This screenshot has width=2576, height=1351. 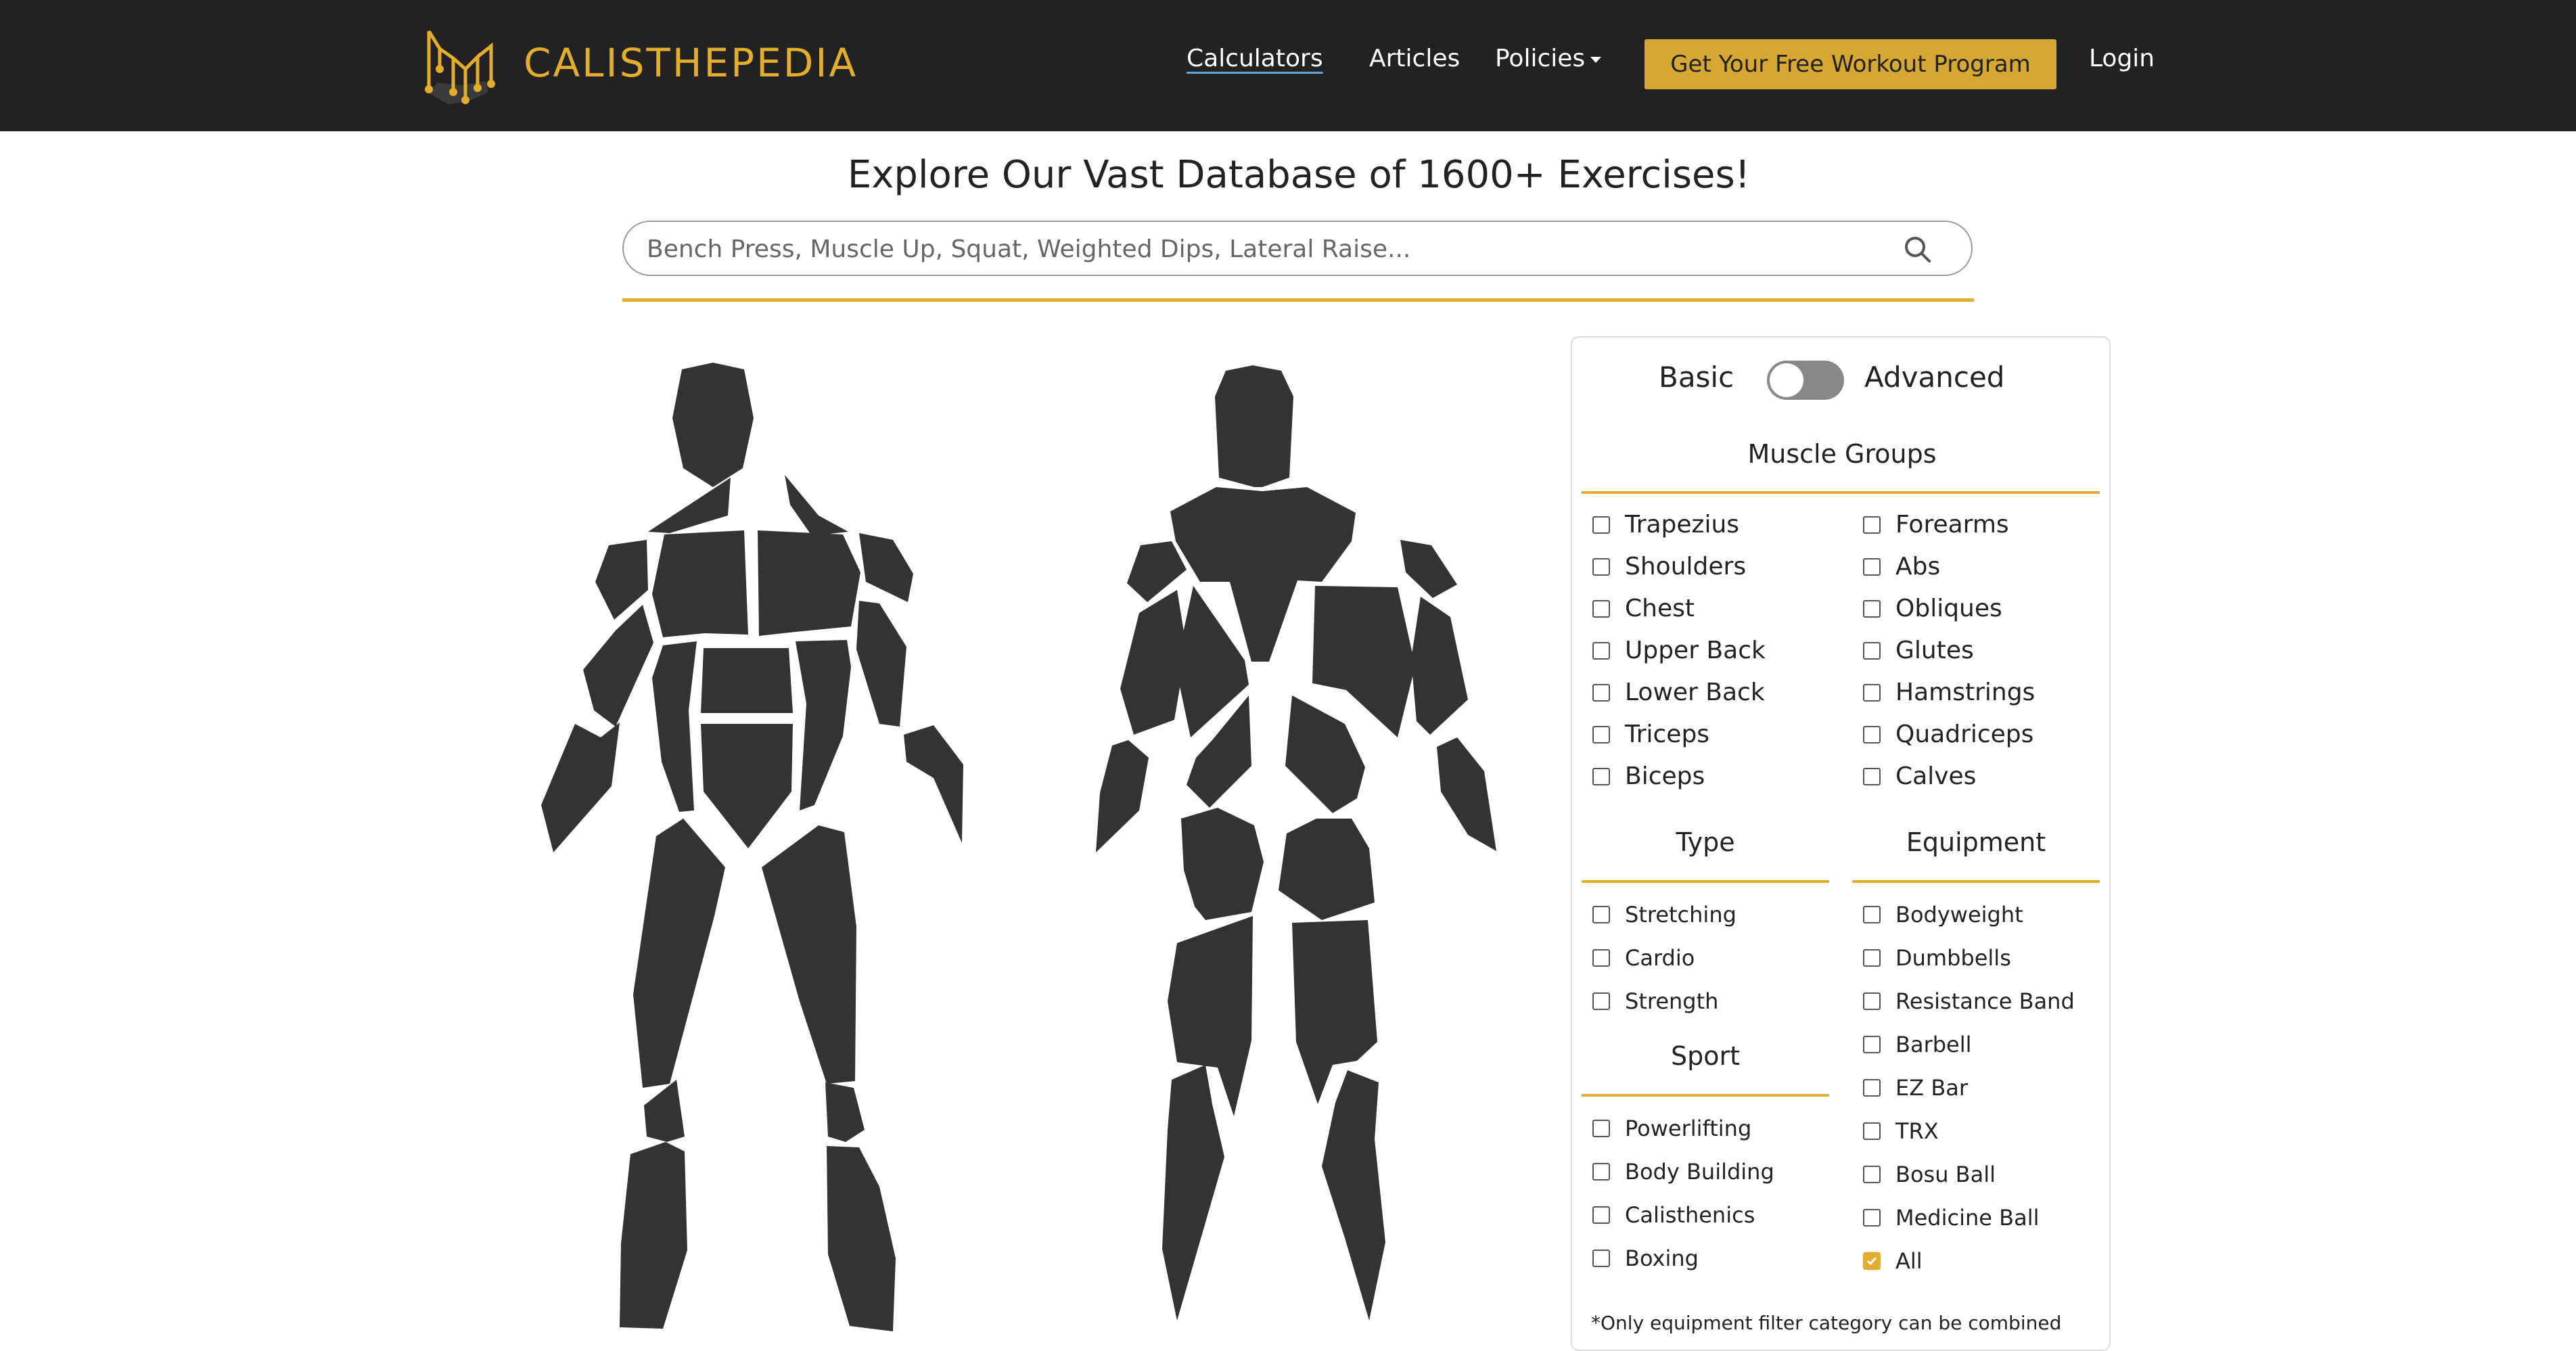 What do you see at coordinates (618, 666) in the screenshot?
I see `front-bicep-left` at bounding box center [618, 666].